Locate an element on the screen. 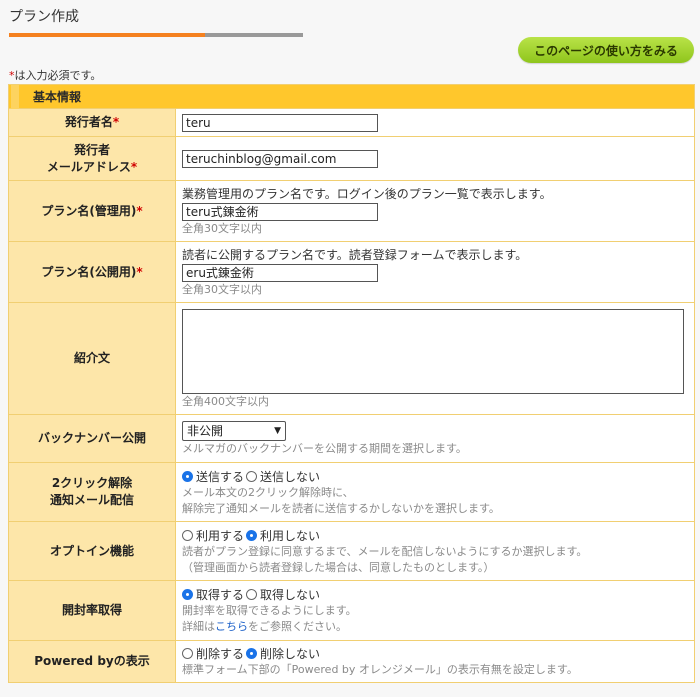  section-header: 基本情報 is located at coordinates (351, 96).